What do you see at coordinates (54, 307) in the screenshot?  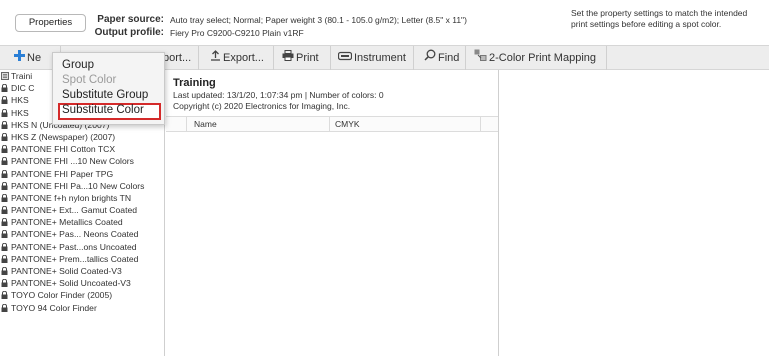 I see `list-item-label: TOYO 94 Color Finder` at bounding box center [54, 307].